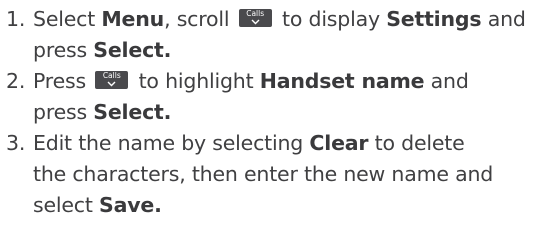 Image resolution: width=541 pixels, height=241 pixels. I want to click on step-line: select Save., so click(284, 205).